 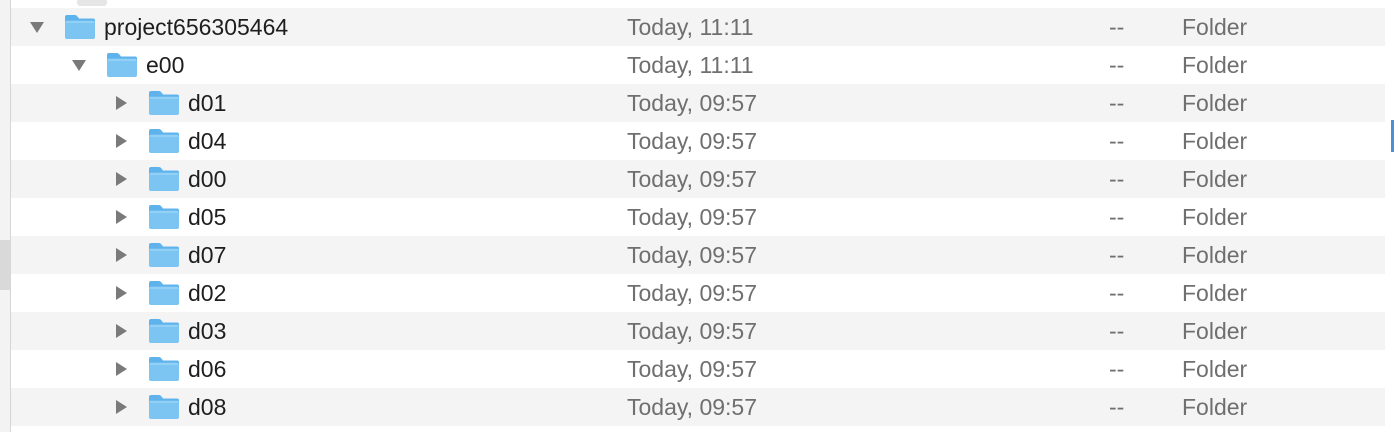 I want to click on sidebar-edge, so click(x=5, y=216).